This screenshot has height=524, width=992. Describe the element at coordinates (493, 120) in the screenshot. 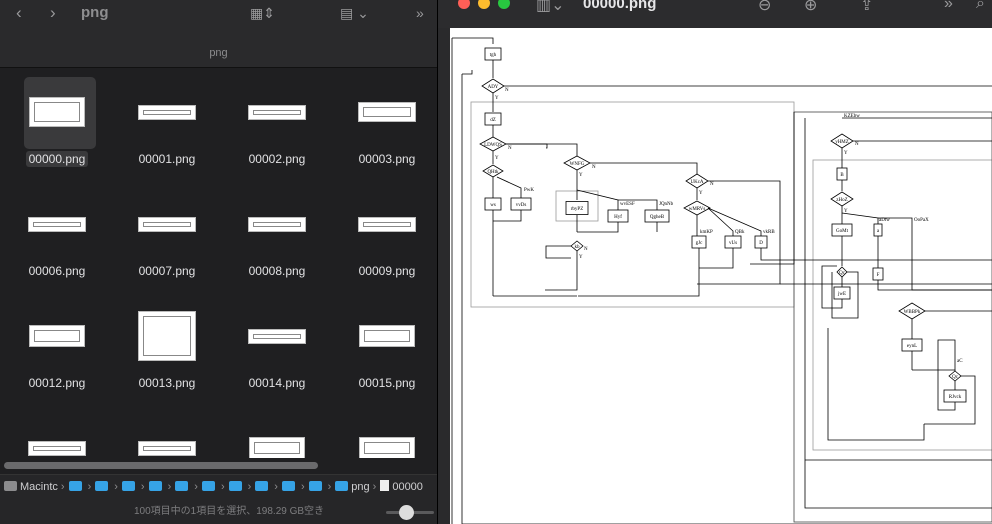

I see `node-label: dZ` at that location.